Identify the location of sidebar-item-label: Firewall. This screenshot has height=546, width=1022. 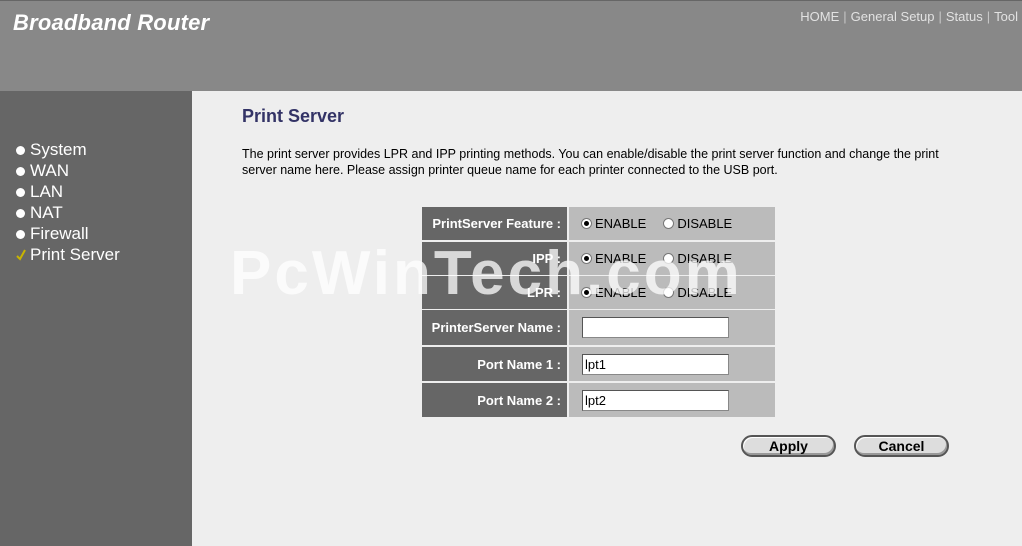
(59, 233).